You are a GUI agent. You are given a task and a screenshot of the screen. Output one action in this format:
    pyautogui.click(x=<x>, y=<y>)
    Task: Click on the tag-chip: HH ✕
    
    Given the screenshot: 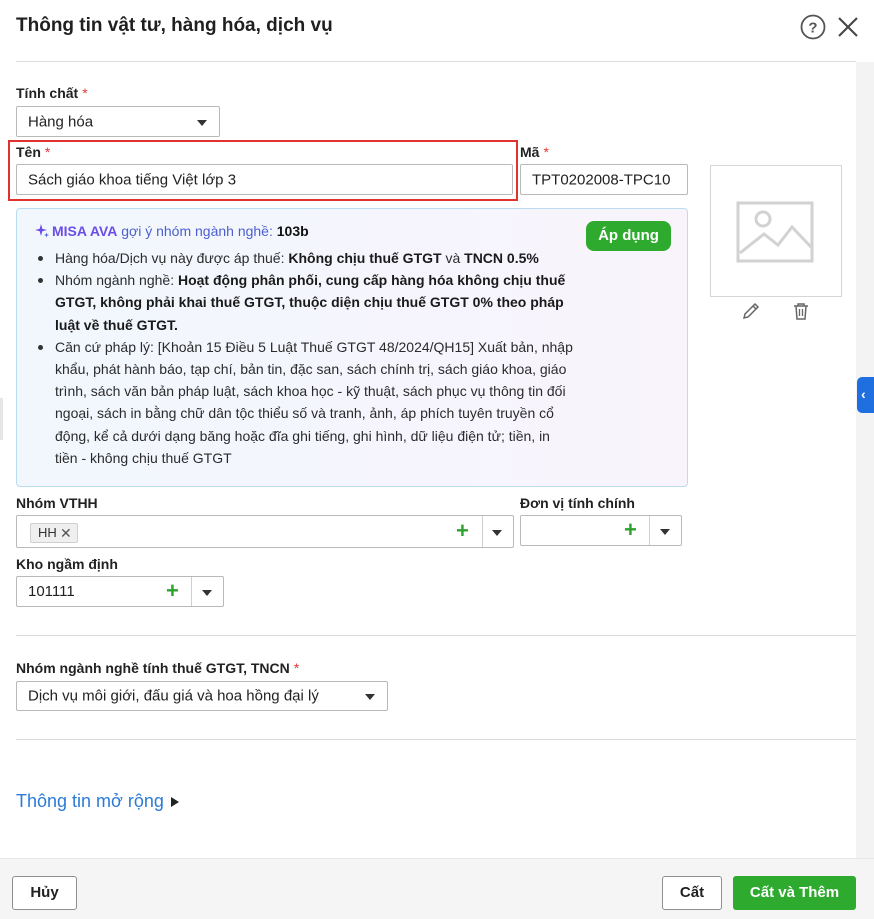 What is the action you would take?
    pyautogui.click(x=54, y=533)
    